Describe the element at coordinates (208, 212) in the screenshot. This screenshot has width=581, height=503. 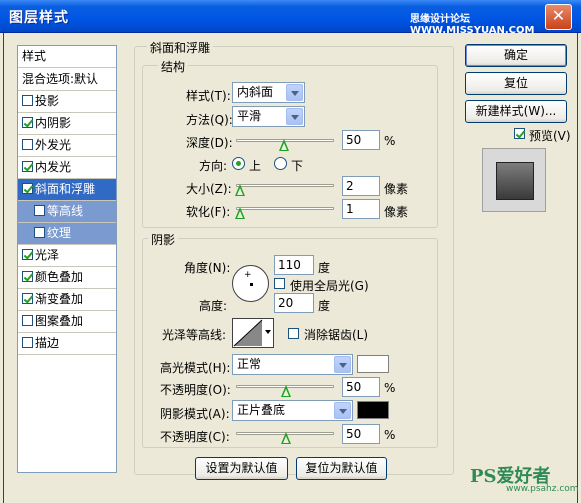
I see `soften-label: 软化(F):` at that location.